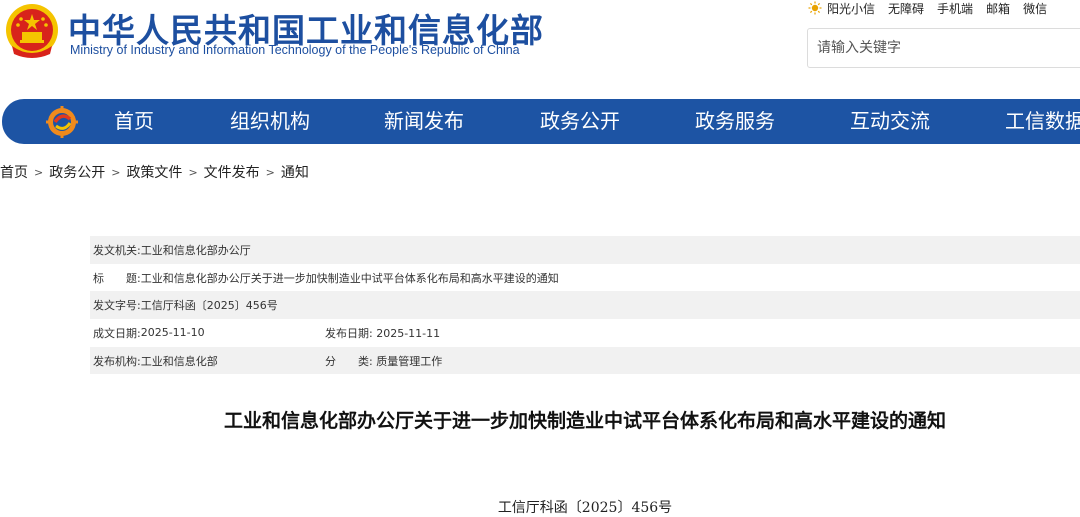 The width and height of the screenshot is (1080, 517). I want to click on info-value-created: 2025-11-10, so click(172, 333).